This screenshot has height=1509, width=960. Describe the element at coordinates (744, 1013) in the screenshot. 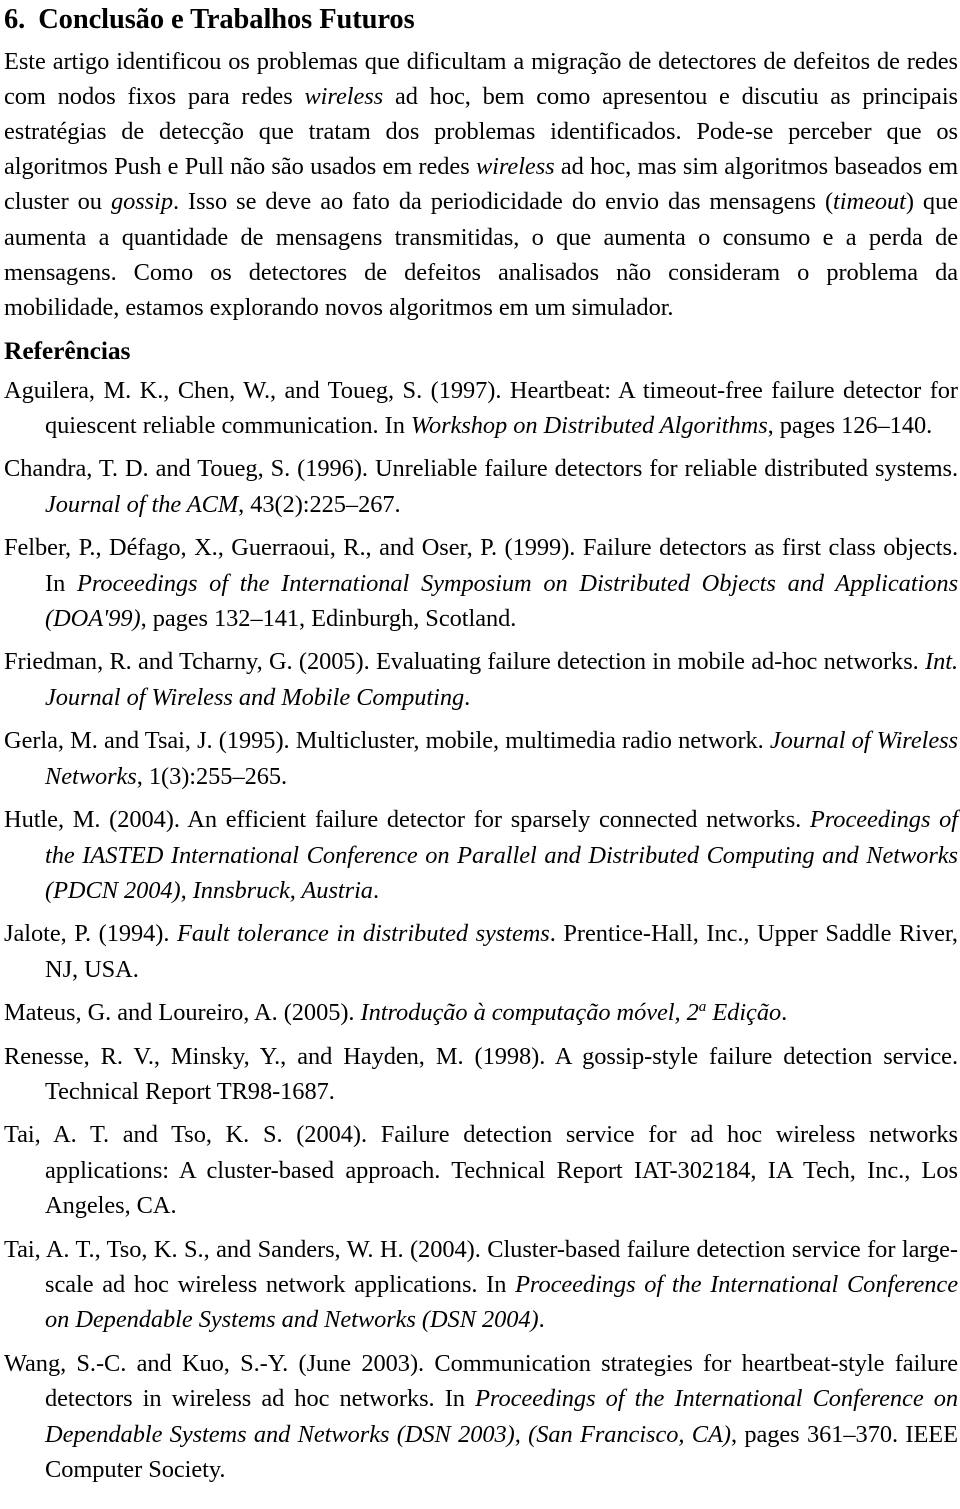

I see `italic-run: Edição` at that location.